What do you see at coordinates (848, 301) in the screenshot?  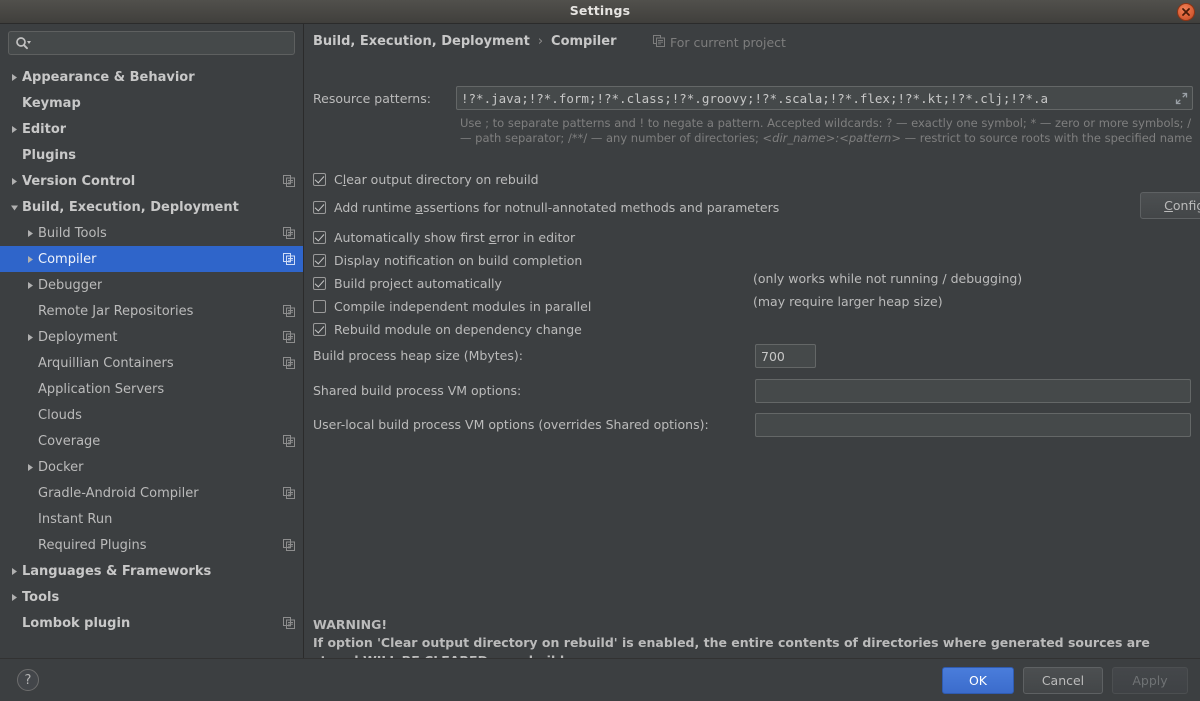 I see `parallel-modules-note: (may require larger heap size)` at bounding box center [848, 301].